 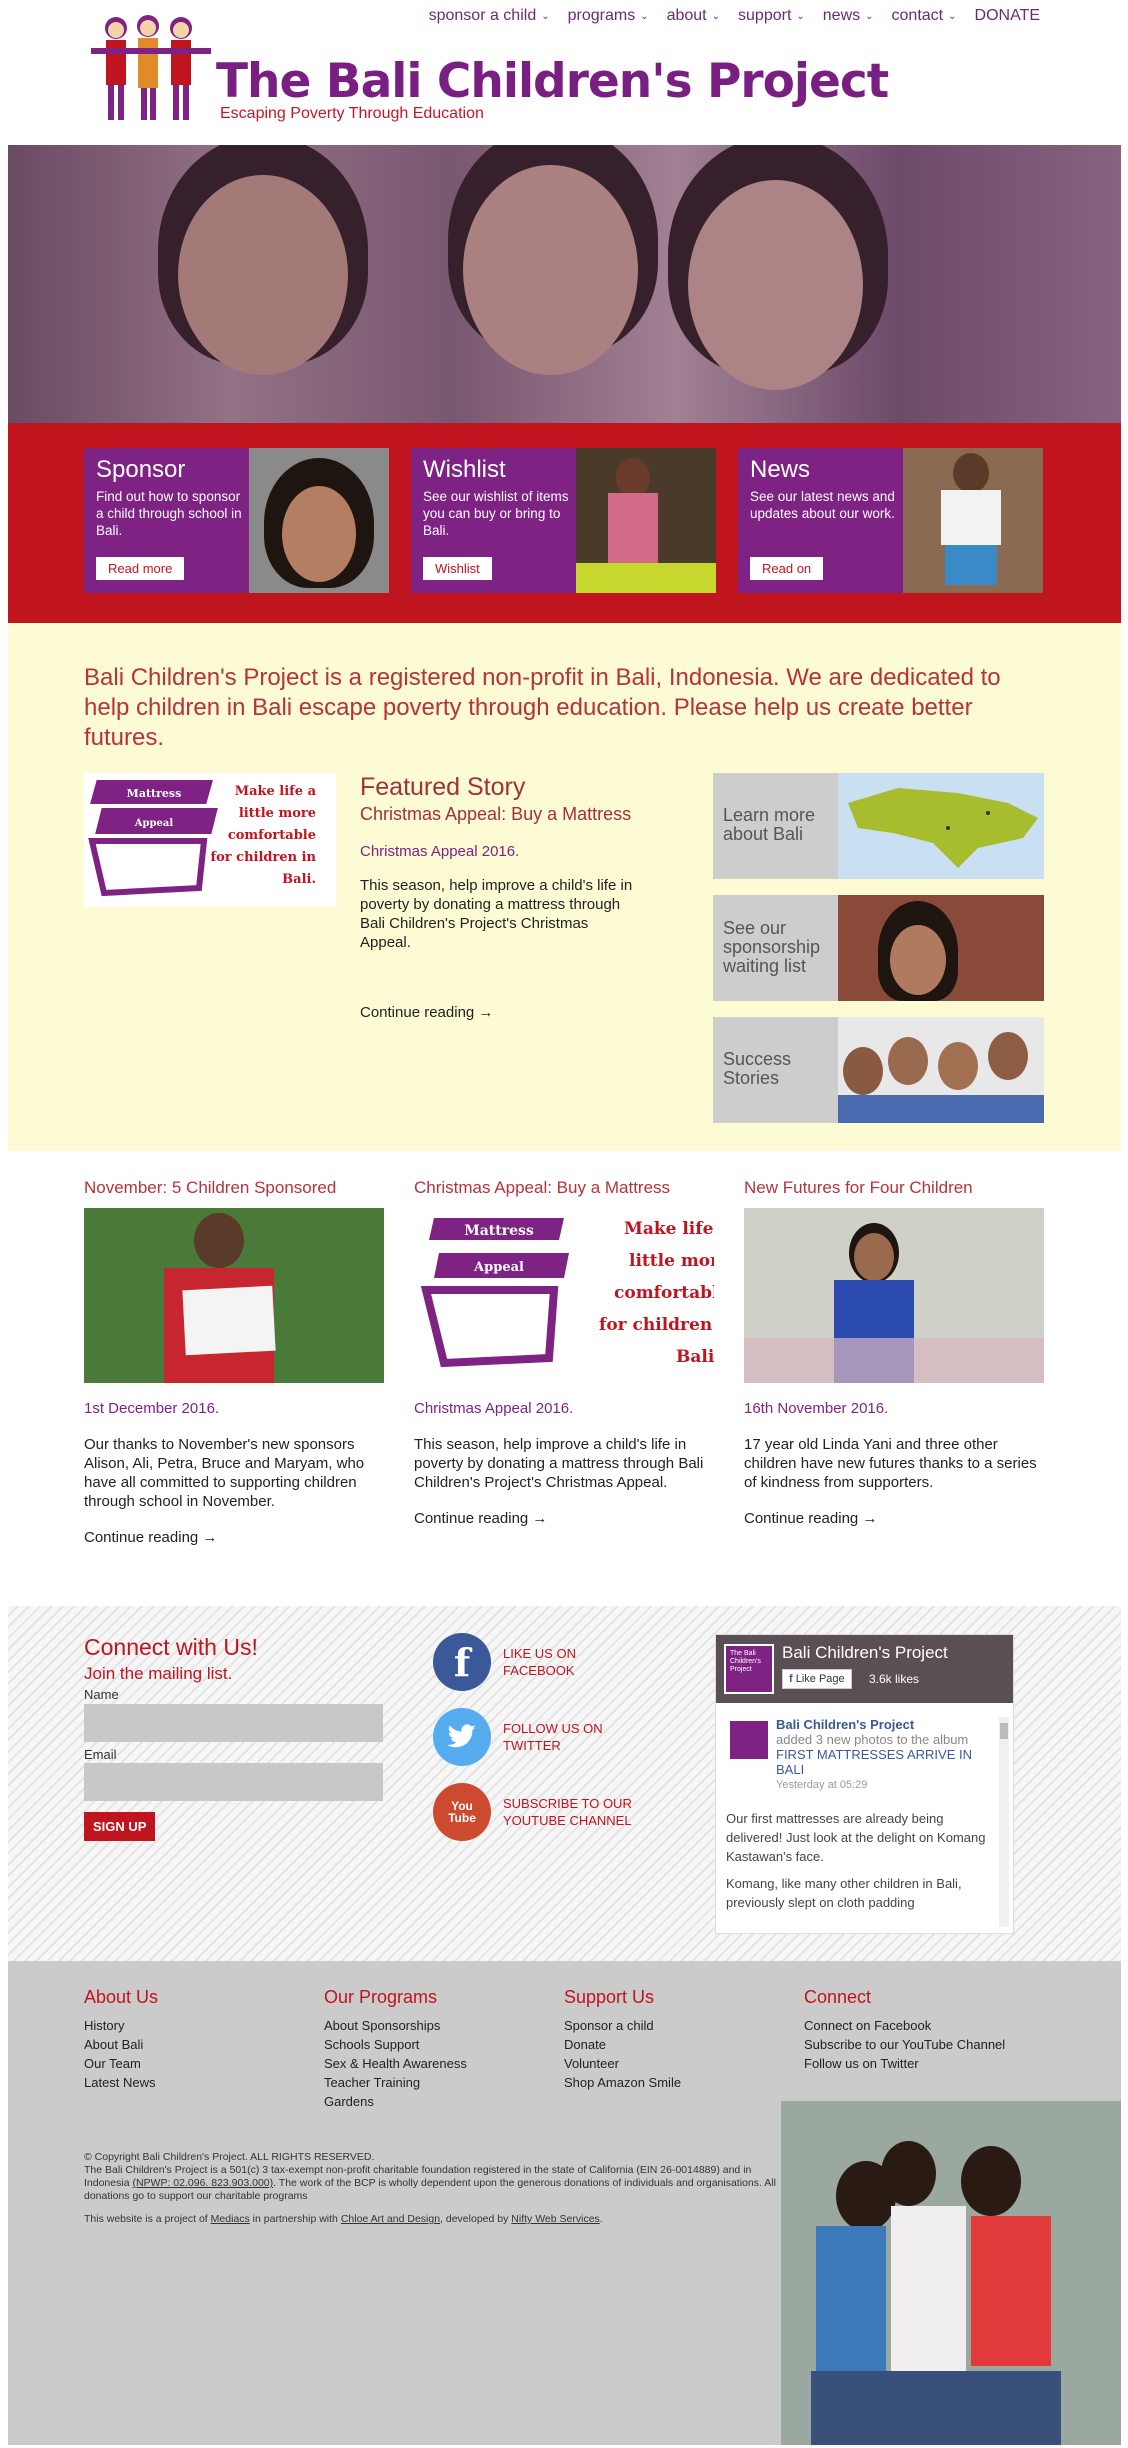 What do you see at coordinates (319, 520) in the screenshot?
I see `sponsor-card-image` at bounding box center [319, 520].